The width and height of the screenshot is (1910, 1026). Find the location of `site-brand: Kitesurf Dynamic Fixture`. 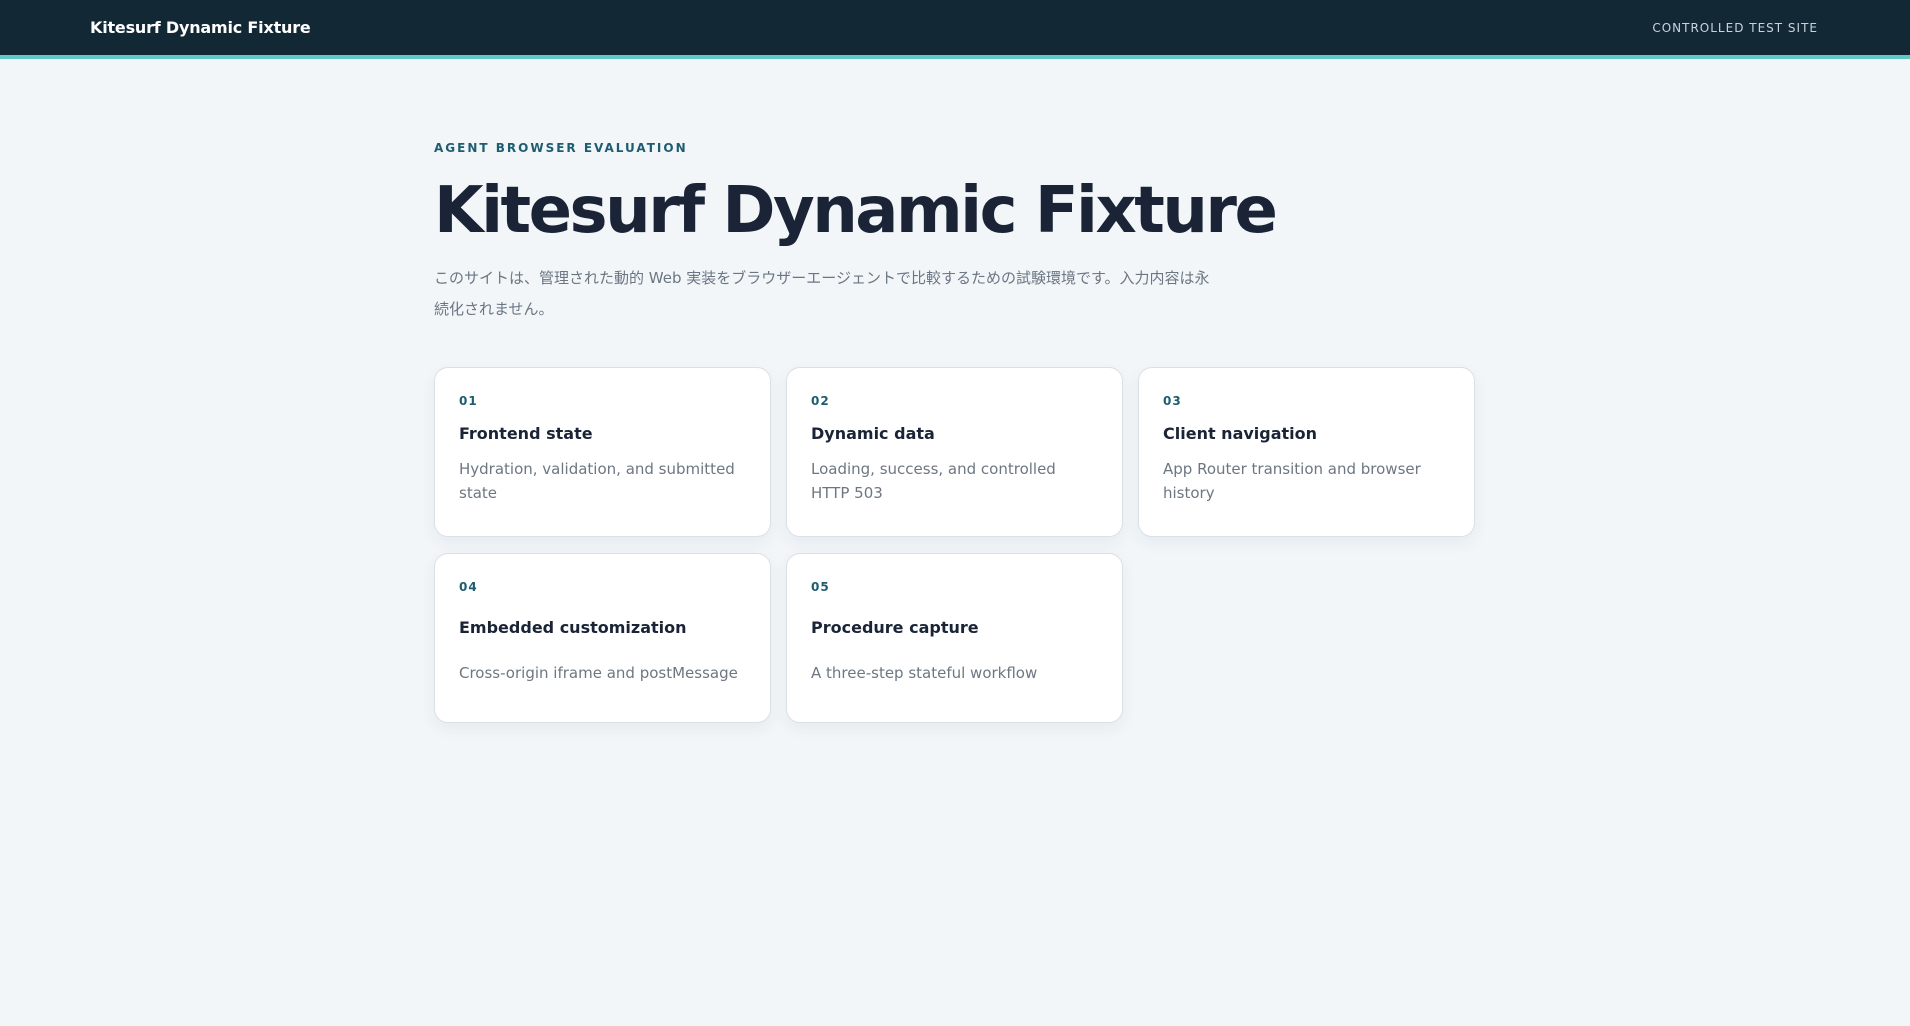

site-brand: Kitesurf Dynamic Fixture is located at coordinates (200, 27).